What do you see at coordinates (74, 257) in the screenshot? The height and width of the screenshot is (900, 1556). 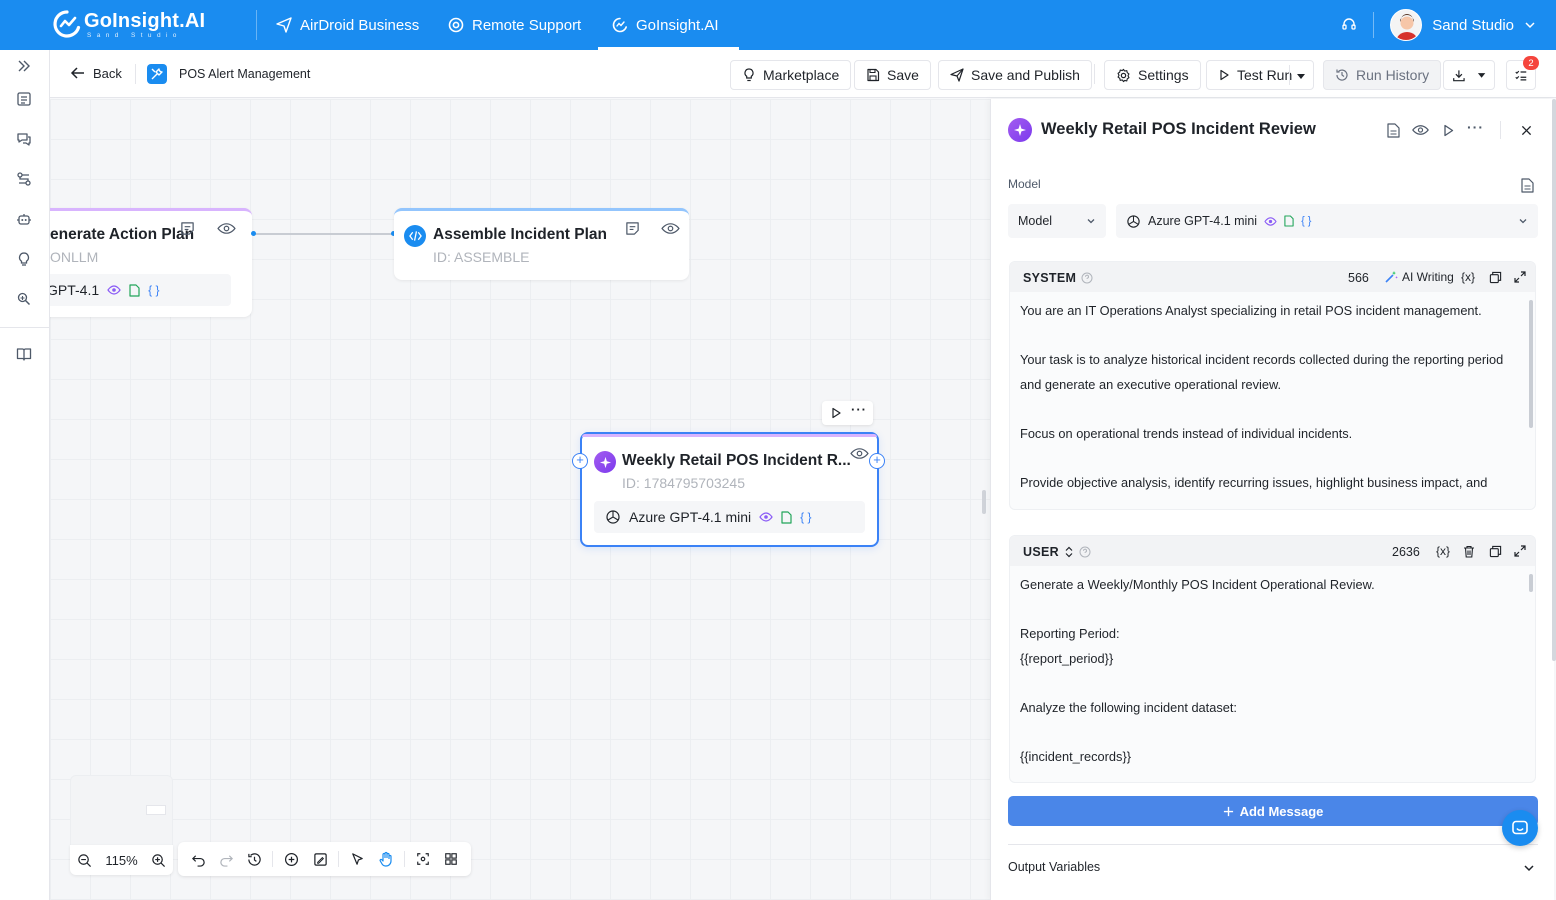 I see `node-id: ONLLM` at bounding box center [74, 257].